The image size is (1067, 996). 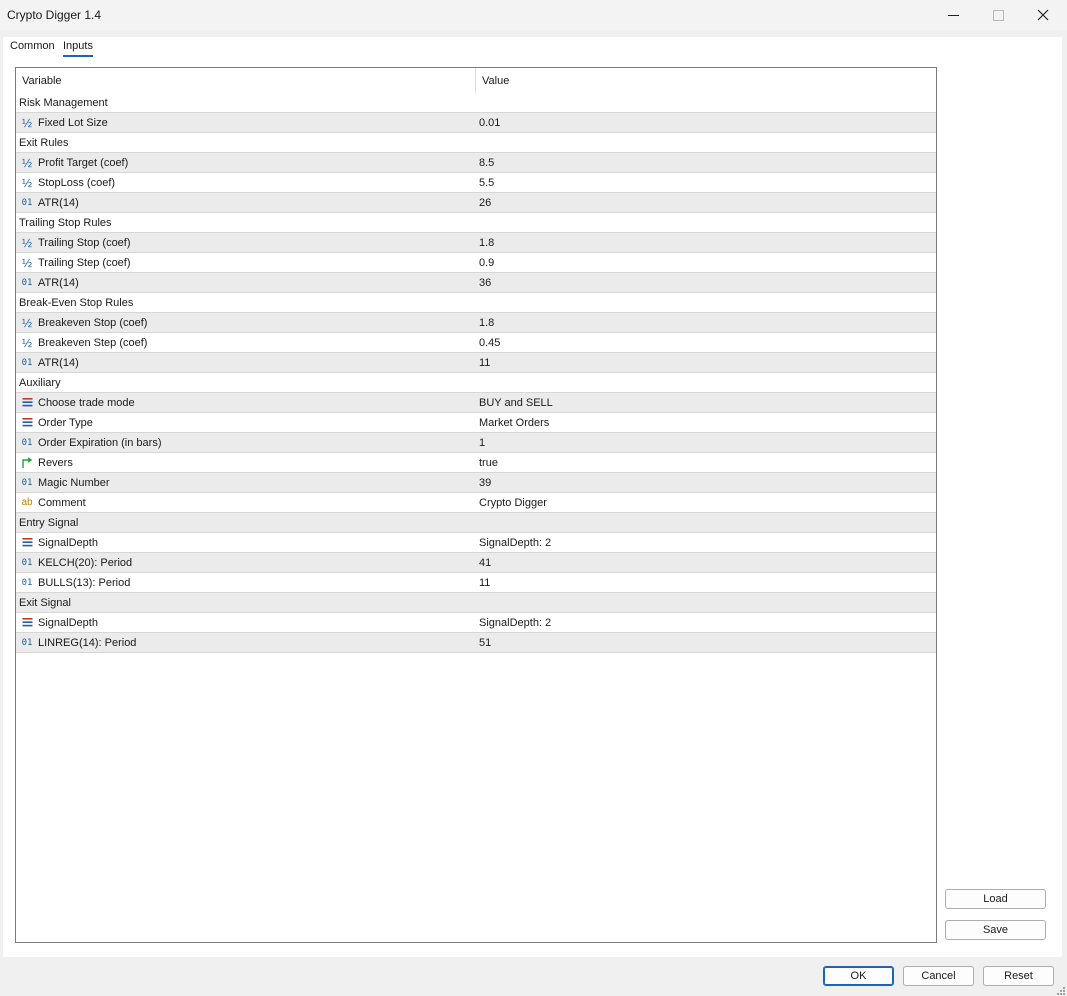 What do you see at coordinates (49, 522) in the screenshot?
I see `variable-name: Entry Signal` at bounding box center [49, 522].